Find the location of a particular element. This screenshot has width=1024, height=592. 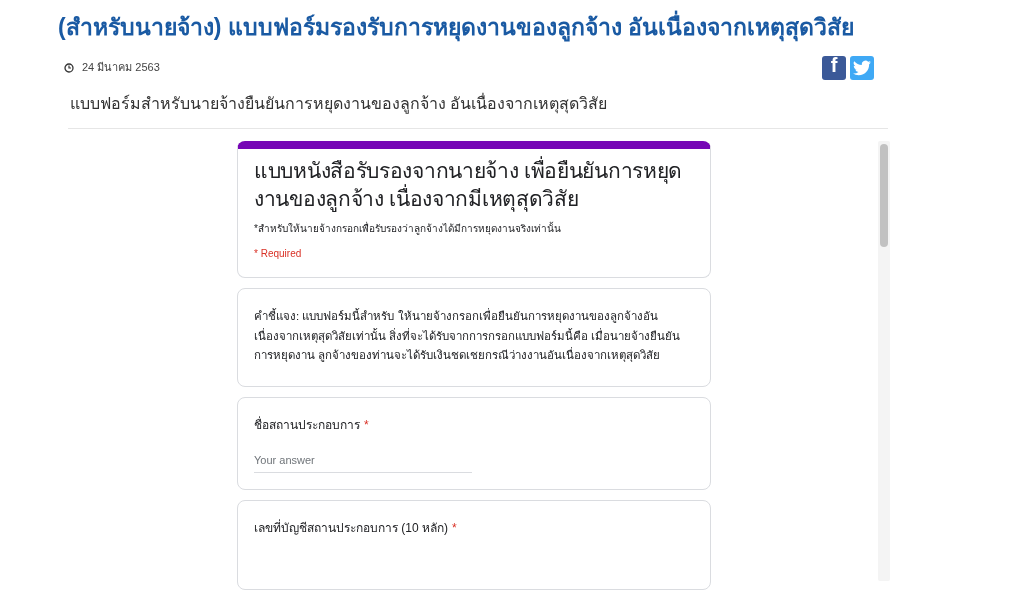

form-title: แบบหนังสือรับรองจากนายจ้าง เพื่อยืนยันการหยุดงานของลูกจ้าง เนื่องจากมีเหตุสุดวิสัย is located at coordinates (469, 185).